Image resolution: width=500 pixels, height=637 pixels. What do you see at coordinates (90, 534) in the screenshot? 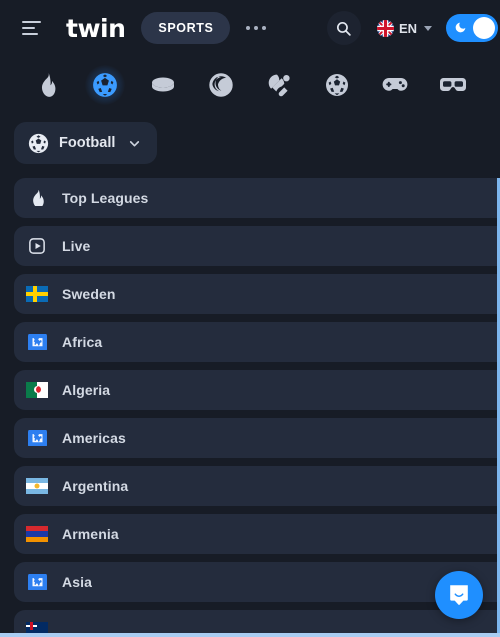
I see `list-item-label: Armenia` at bounding box center [90, 534].